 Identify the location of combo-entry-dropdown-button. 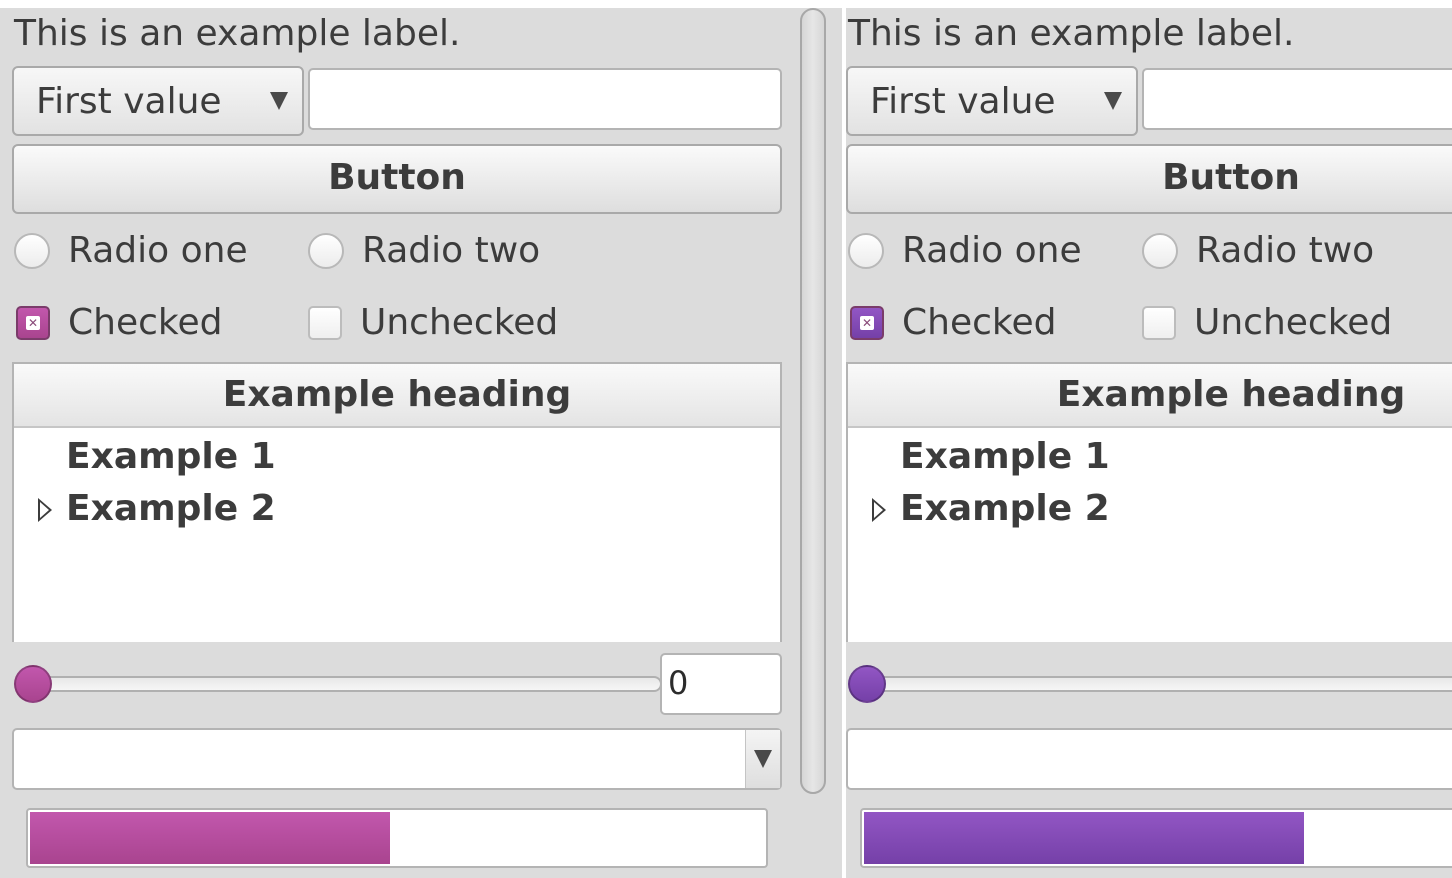
(762, 759).